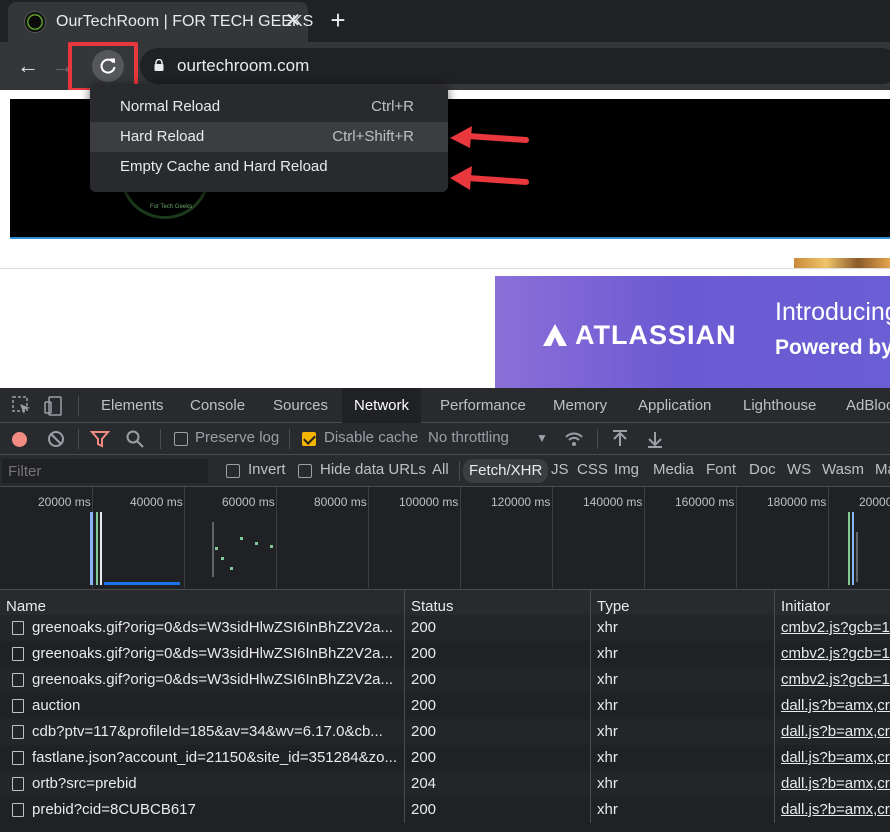 Image resolution: width=890 pixels, height=832 pixels. I want to click on clear-icon, so click(56, 439).